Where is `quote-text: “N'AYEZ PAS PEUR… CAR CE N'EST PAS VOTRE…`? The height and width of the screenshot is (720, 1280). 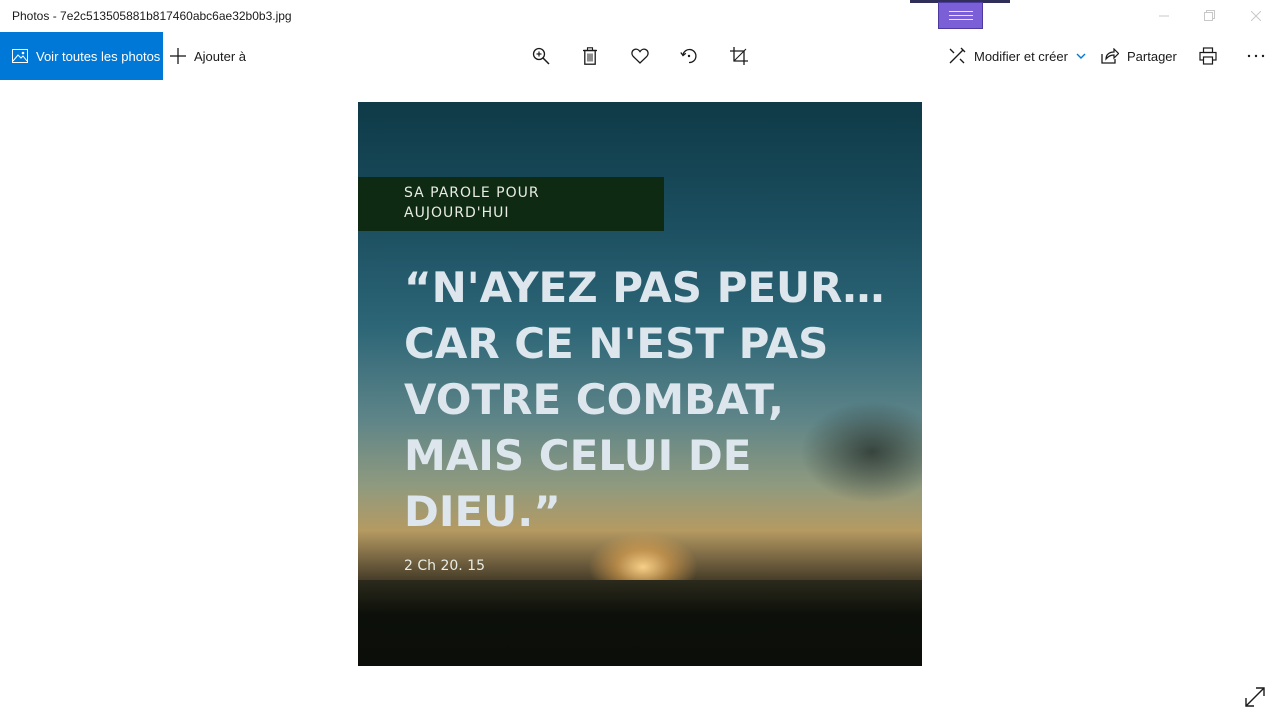
quote-text: “N'AYEZ PAS PEUR… CAR CE N'EST PAS VOTRE… is located at coordinates (644, 399).